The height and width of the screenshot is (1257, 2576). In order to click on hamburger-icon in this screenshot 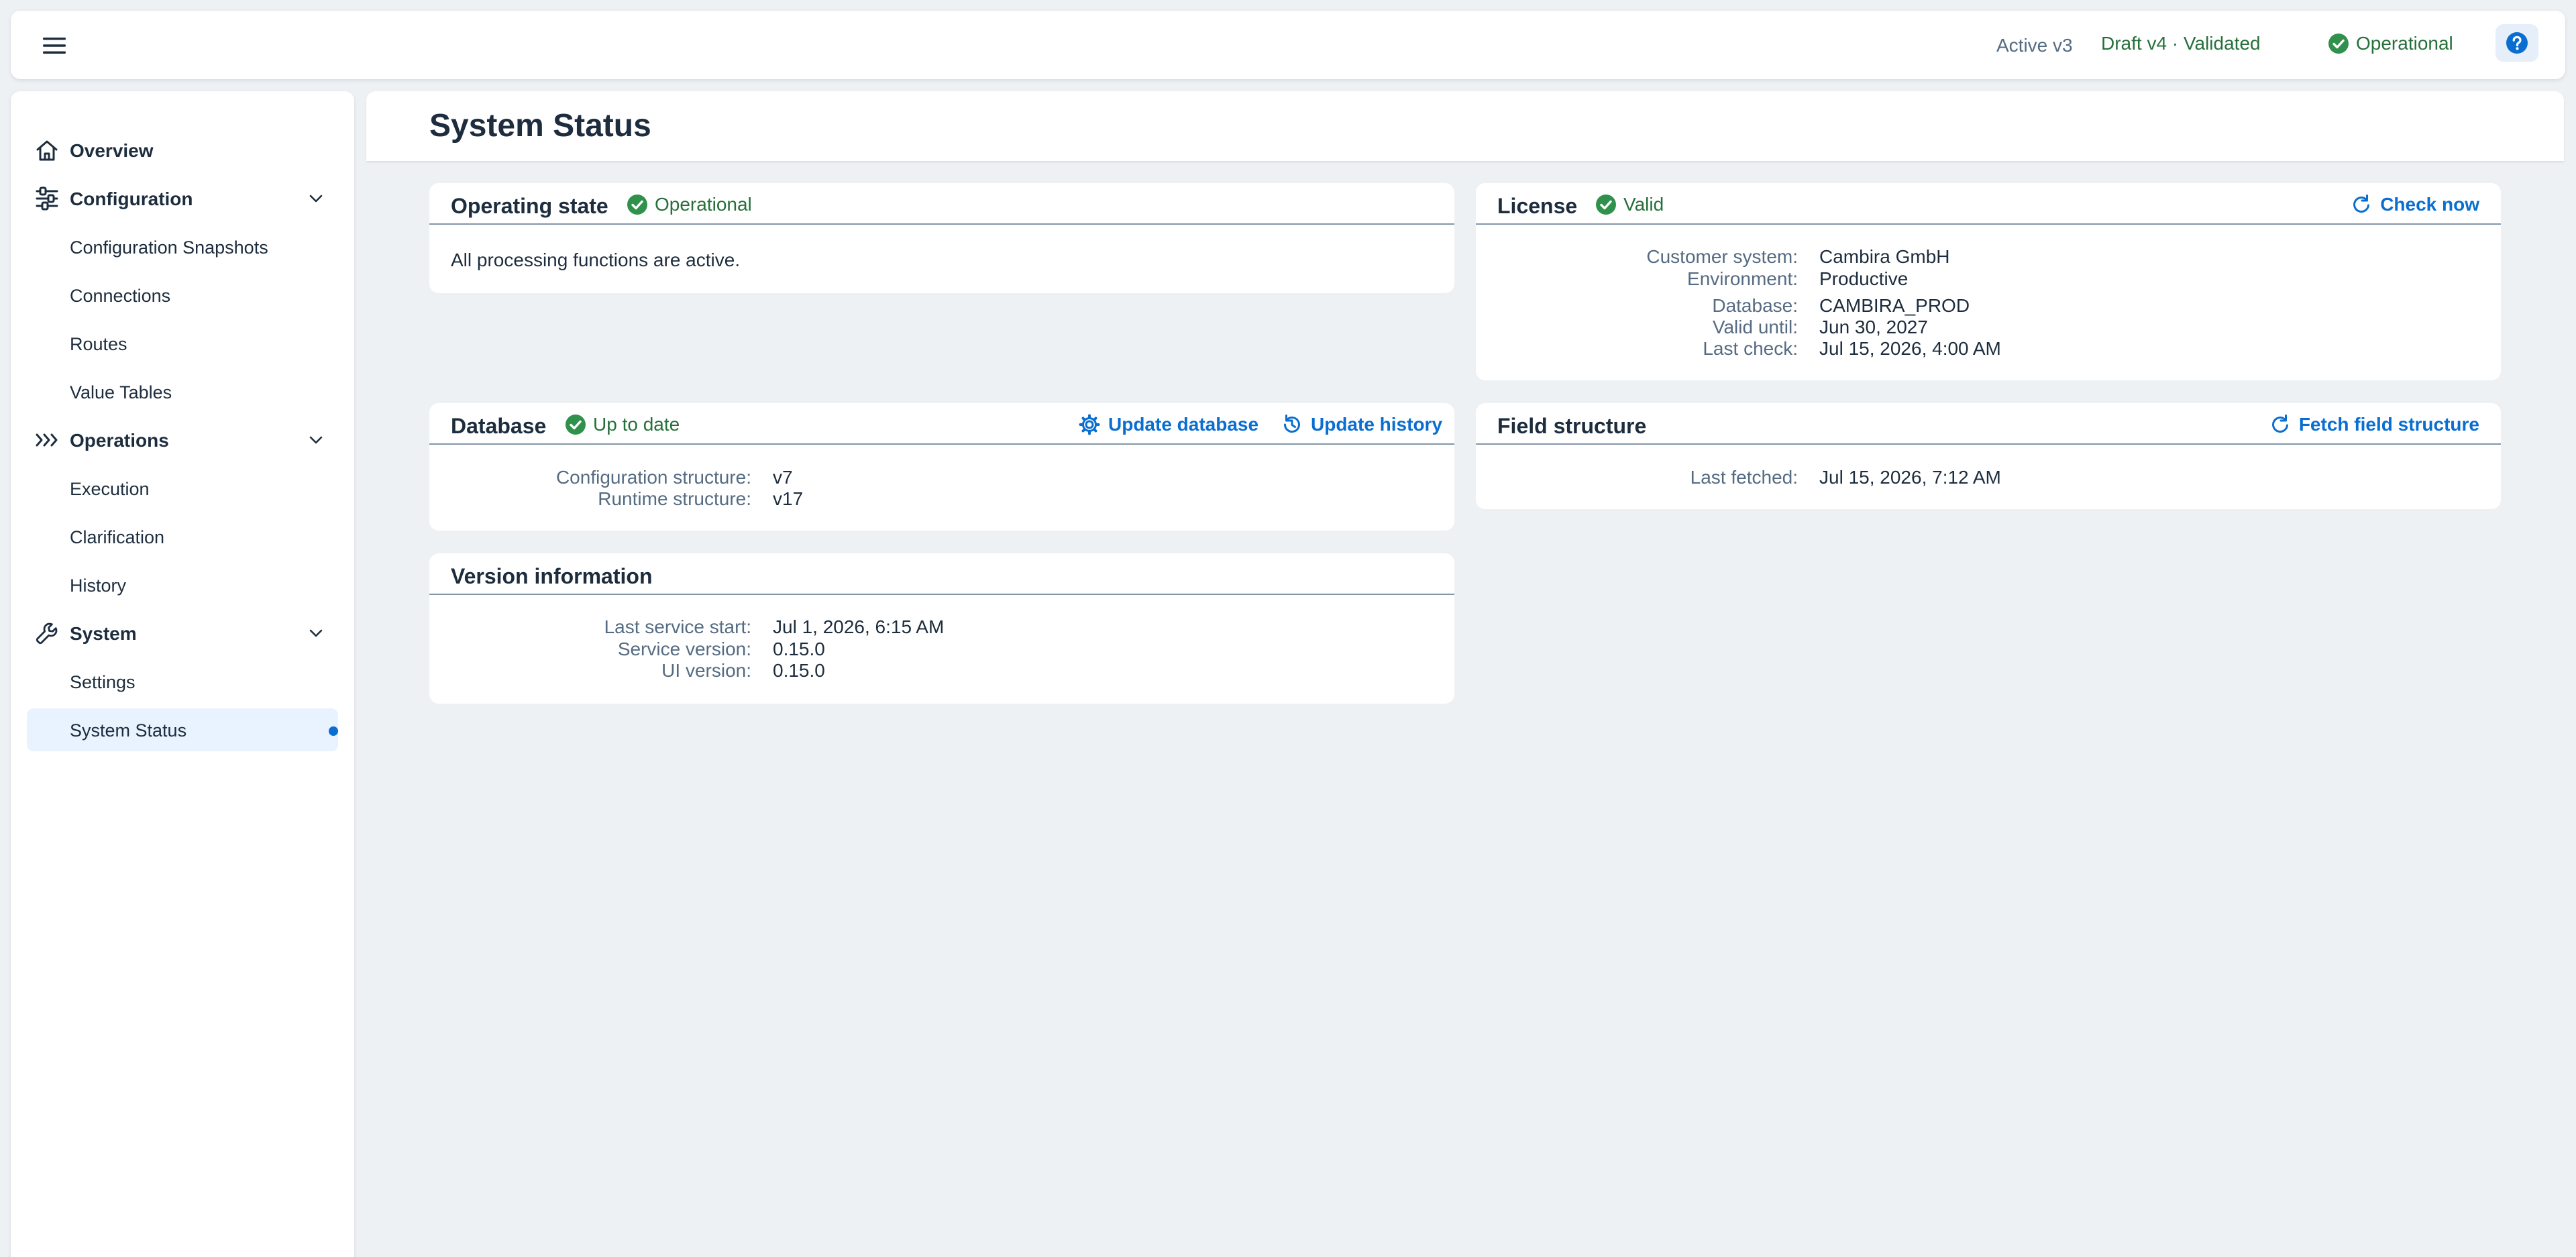, I will do `click(54, 46)`.